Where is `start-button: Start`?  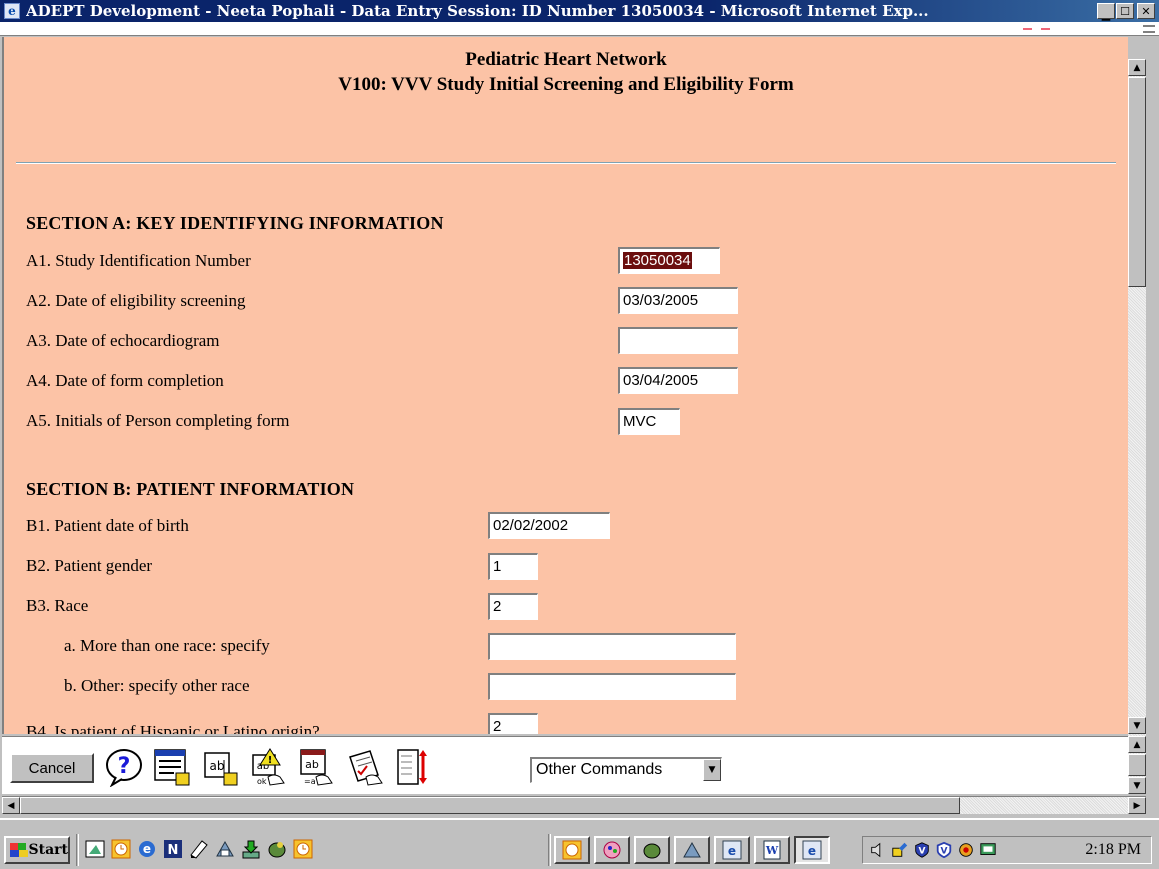 start-button: Start is located at coordinates (37, 850).